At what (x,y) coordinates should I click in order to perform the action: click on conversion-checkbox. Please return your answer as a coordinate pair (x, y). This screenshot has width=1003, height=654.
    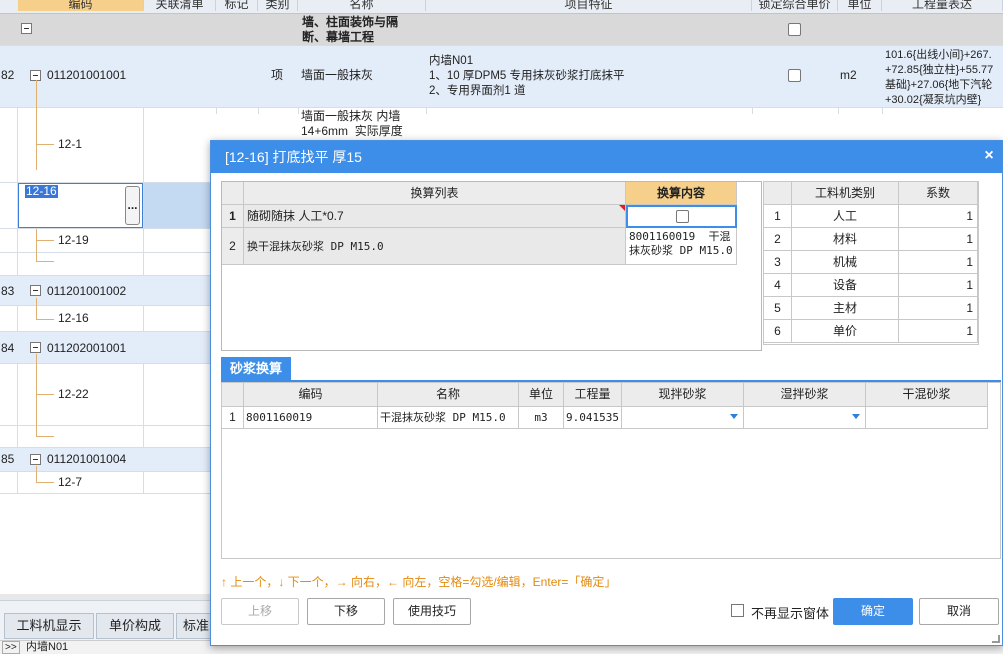
    Looking at the image, I should click on (682, 216).